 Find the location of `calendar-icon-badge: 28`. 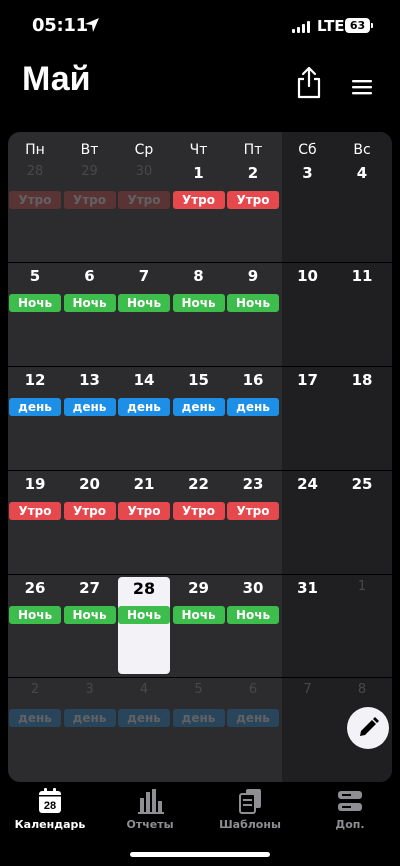

calendar-icon-badge: 28 is located at coordinates (50, 806).